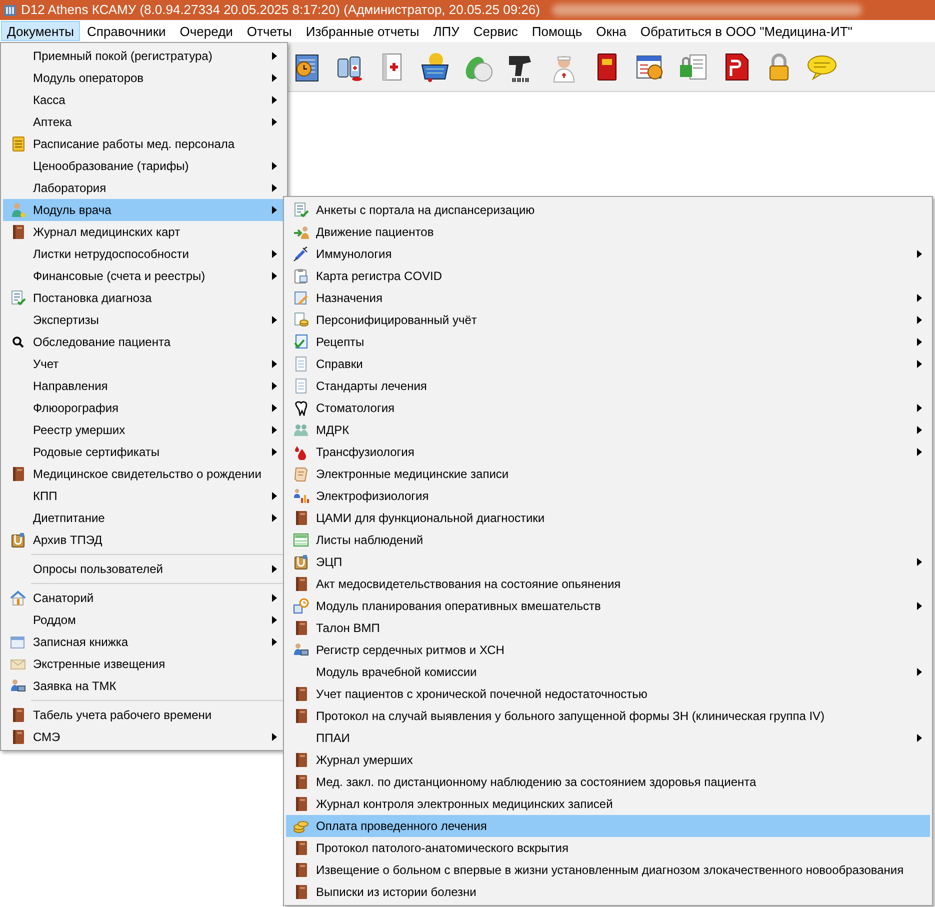 The image size is (935, 907). Describe the element at coordinates (608, 584) in the screenshot. I see `menu-item: Акт медосвидетельствования на состояние опьянения` at that location.